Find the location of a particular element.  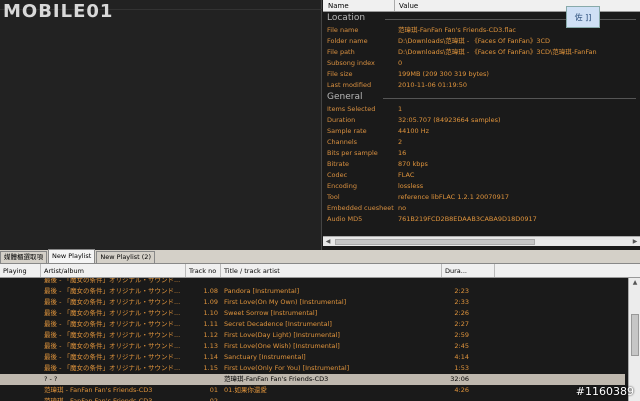

track-cell: 01 is located at coordinates (213, 390).